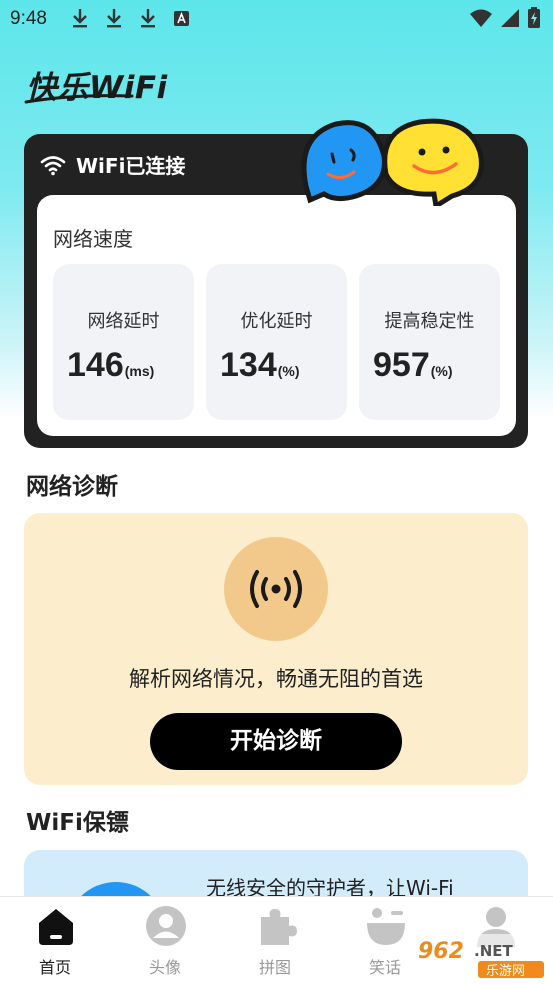  What do you see at coordinates (276, 741) in the screenshot?
I see `start-diagnose-button: 开始诊断` at bounding box center [276, 741].